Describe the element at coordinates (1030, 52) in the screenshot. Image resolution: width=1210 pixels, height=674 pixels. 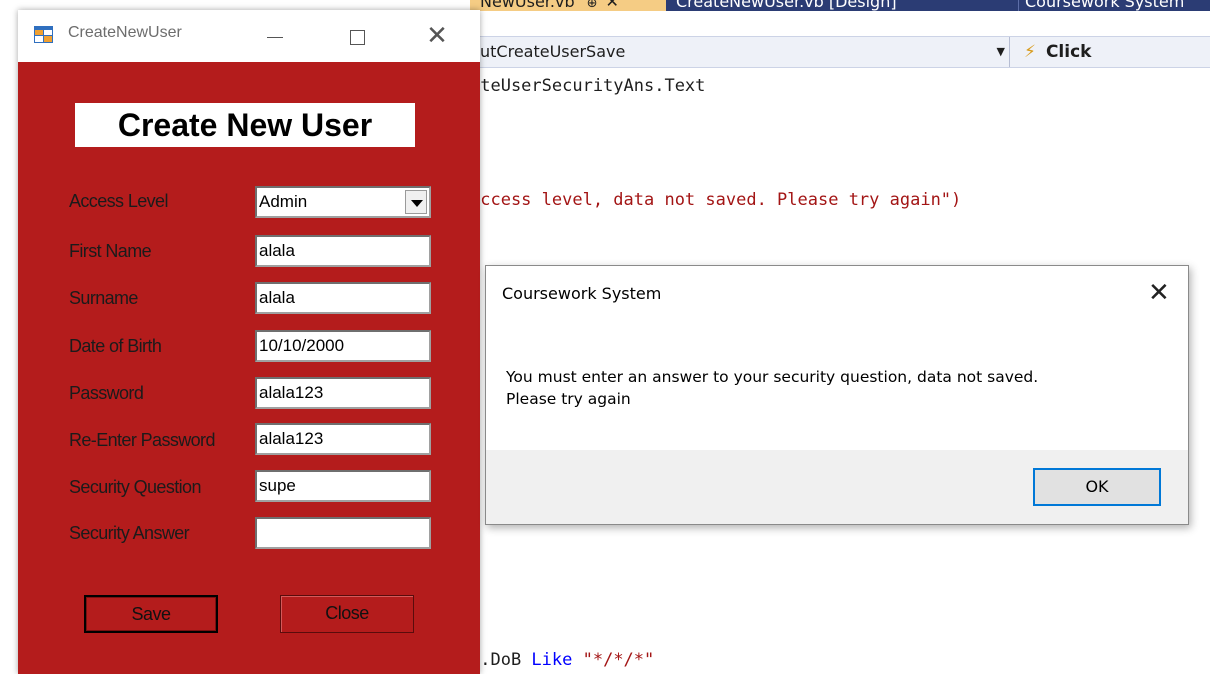
I see `event-bolt-icon: ⚡` at that location.